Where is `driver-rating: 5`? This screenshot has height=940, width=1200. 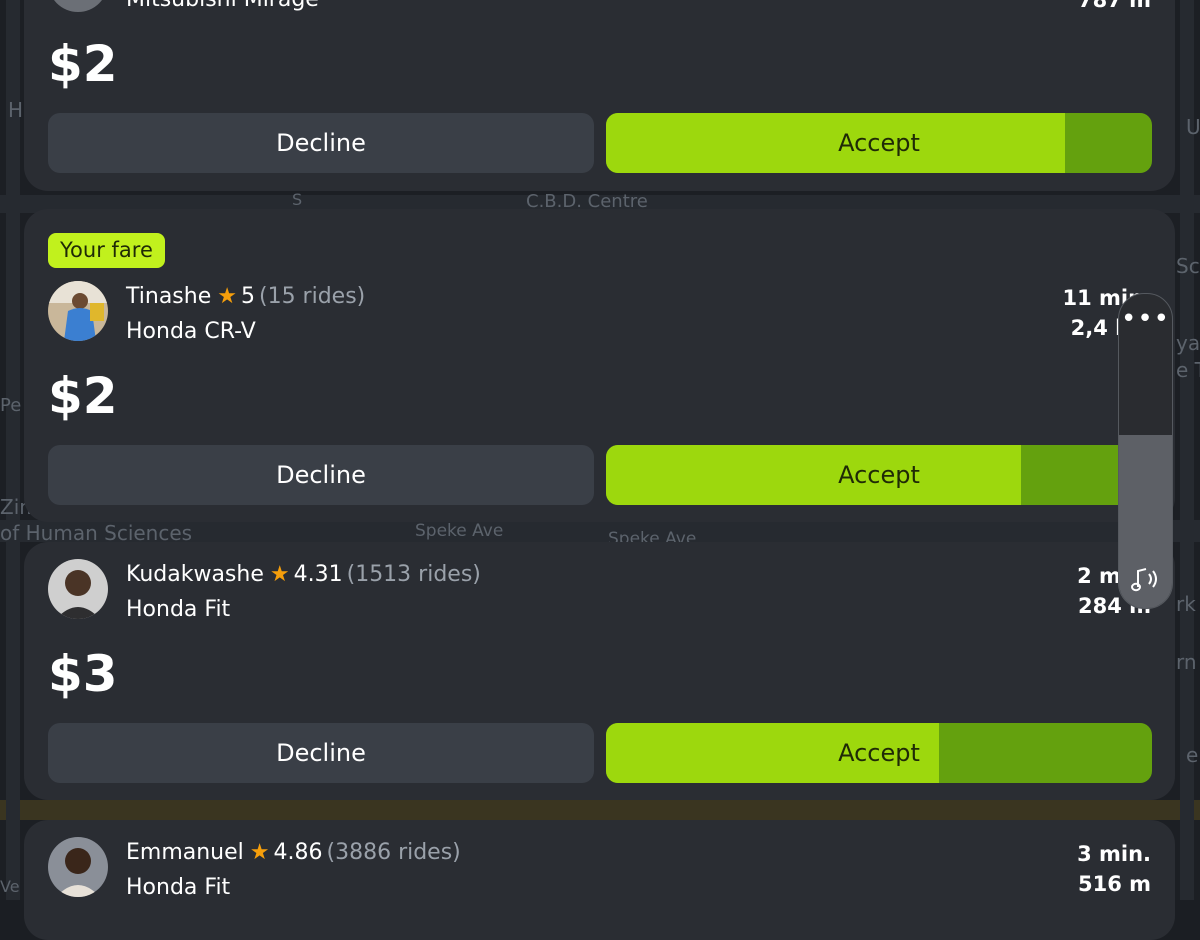 driver-rating: 5 is located at coordinates (247, 296).